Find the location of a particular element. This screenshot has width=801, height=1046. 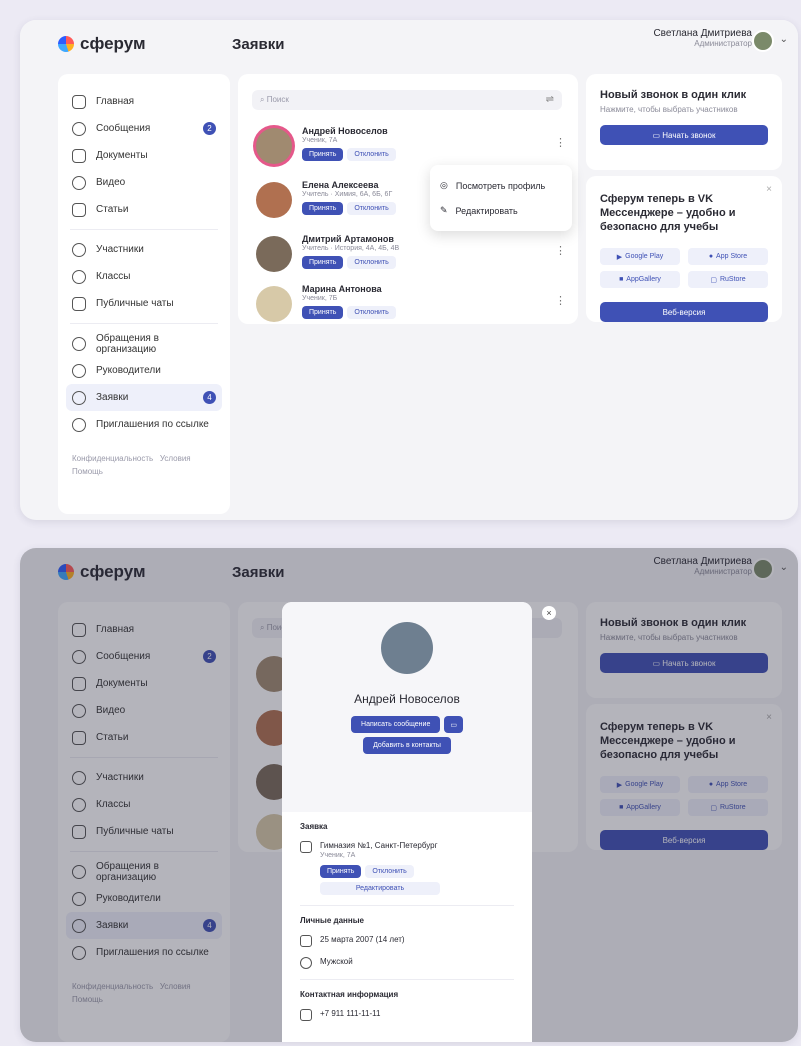

link-icon is located at coordinates (79, 424).